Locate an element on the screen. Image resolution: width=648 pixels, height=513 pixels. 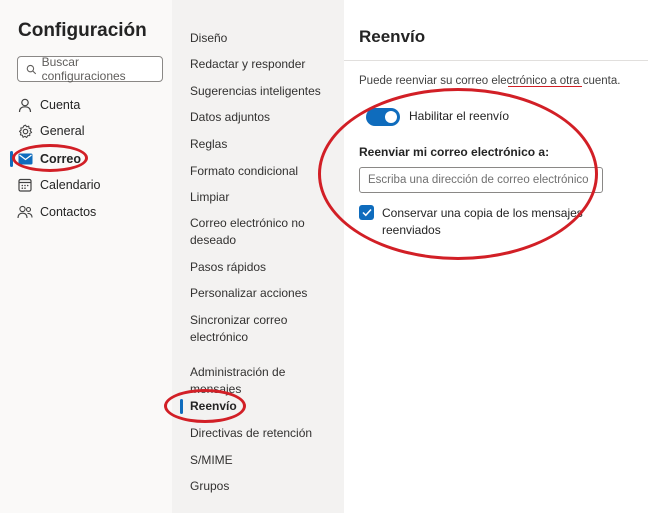
search-settings-box: Buscar configuraciones is located at coordinates (90, 69).